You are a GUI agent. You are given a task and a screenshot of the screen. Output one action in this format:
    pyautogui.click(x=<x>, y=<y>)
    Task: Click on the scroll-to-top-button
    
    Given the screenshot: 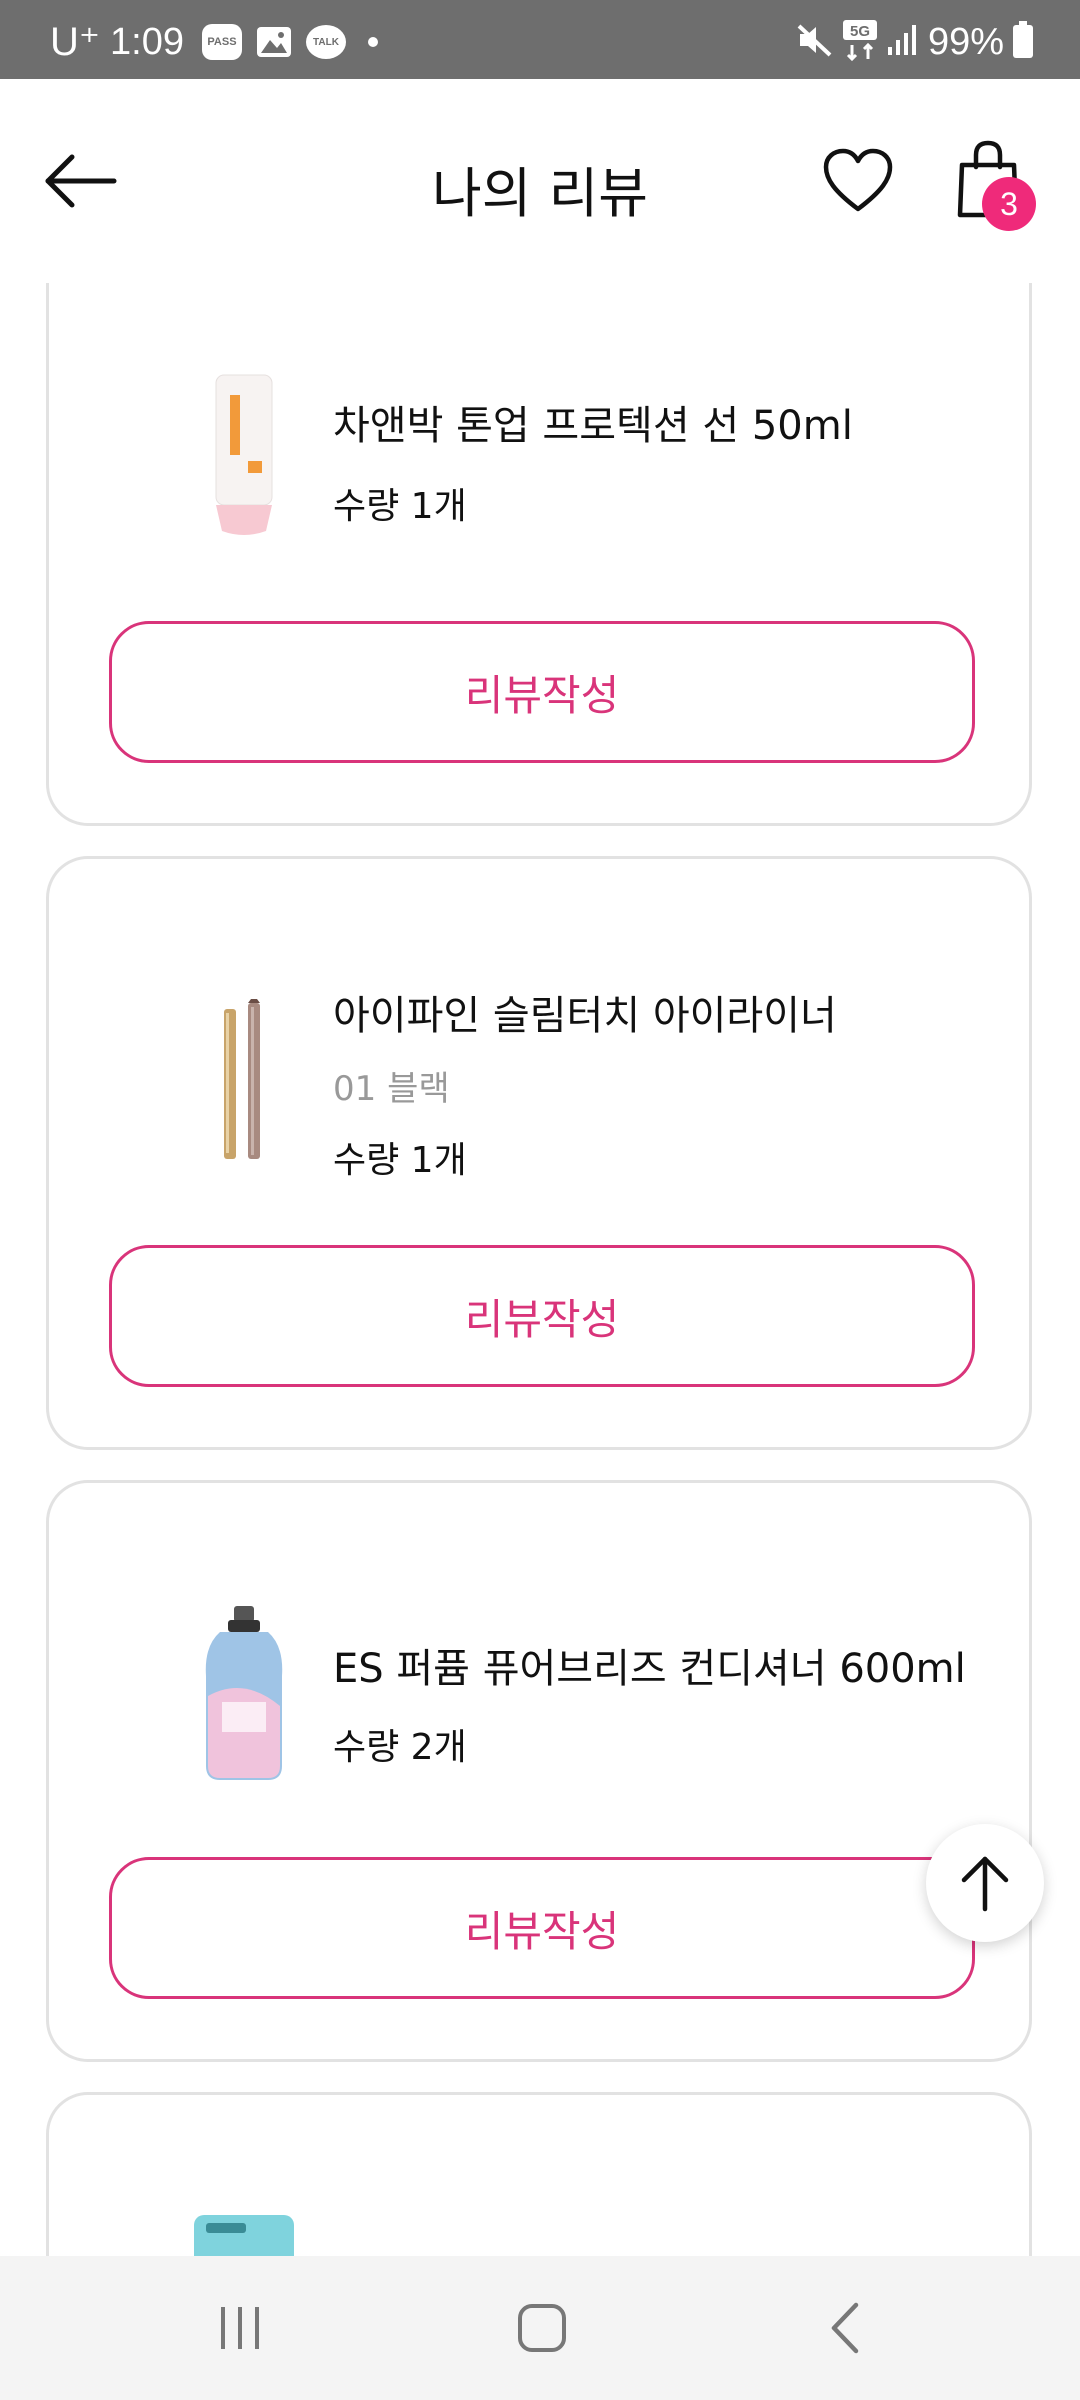 What is the action you would take?
    pyautogui.click(x=985, y=1883)
    